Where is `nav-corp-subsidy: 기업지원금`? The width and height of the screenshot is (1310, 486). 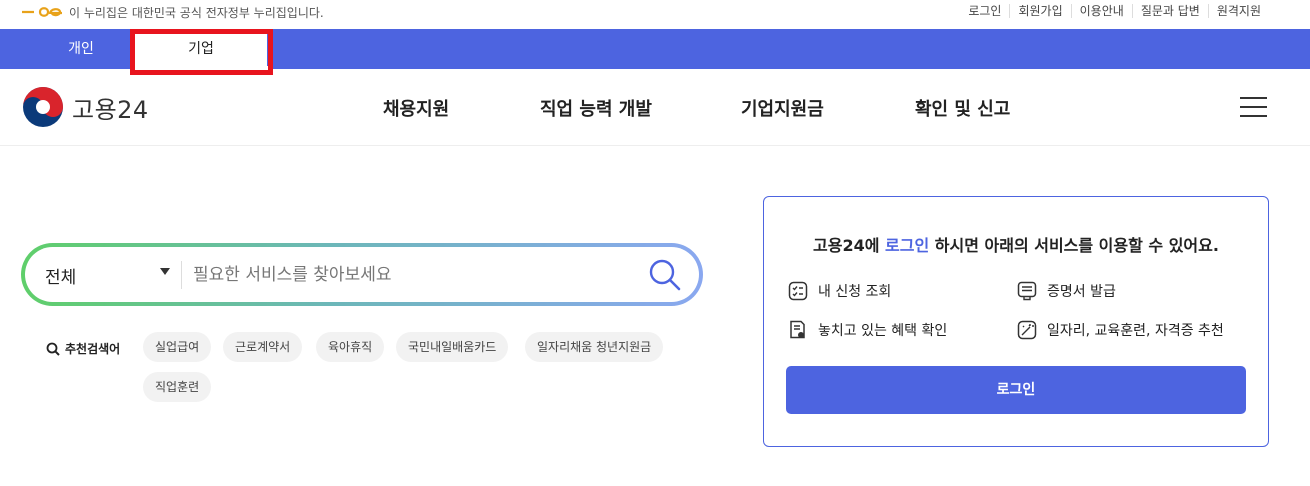
nav-corp-subsidy: 기업지원금 is located at coordinates (782, 108).